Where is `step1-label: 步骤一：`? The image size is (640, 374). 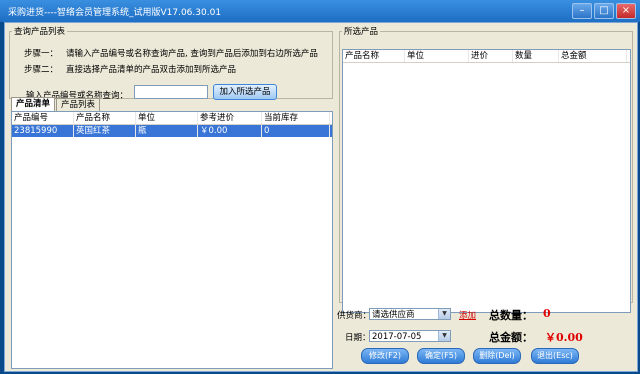
step1-label: 步骤一： is located at coordinates (41, 54).